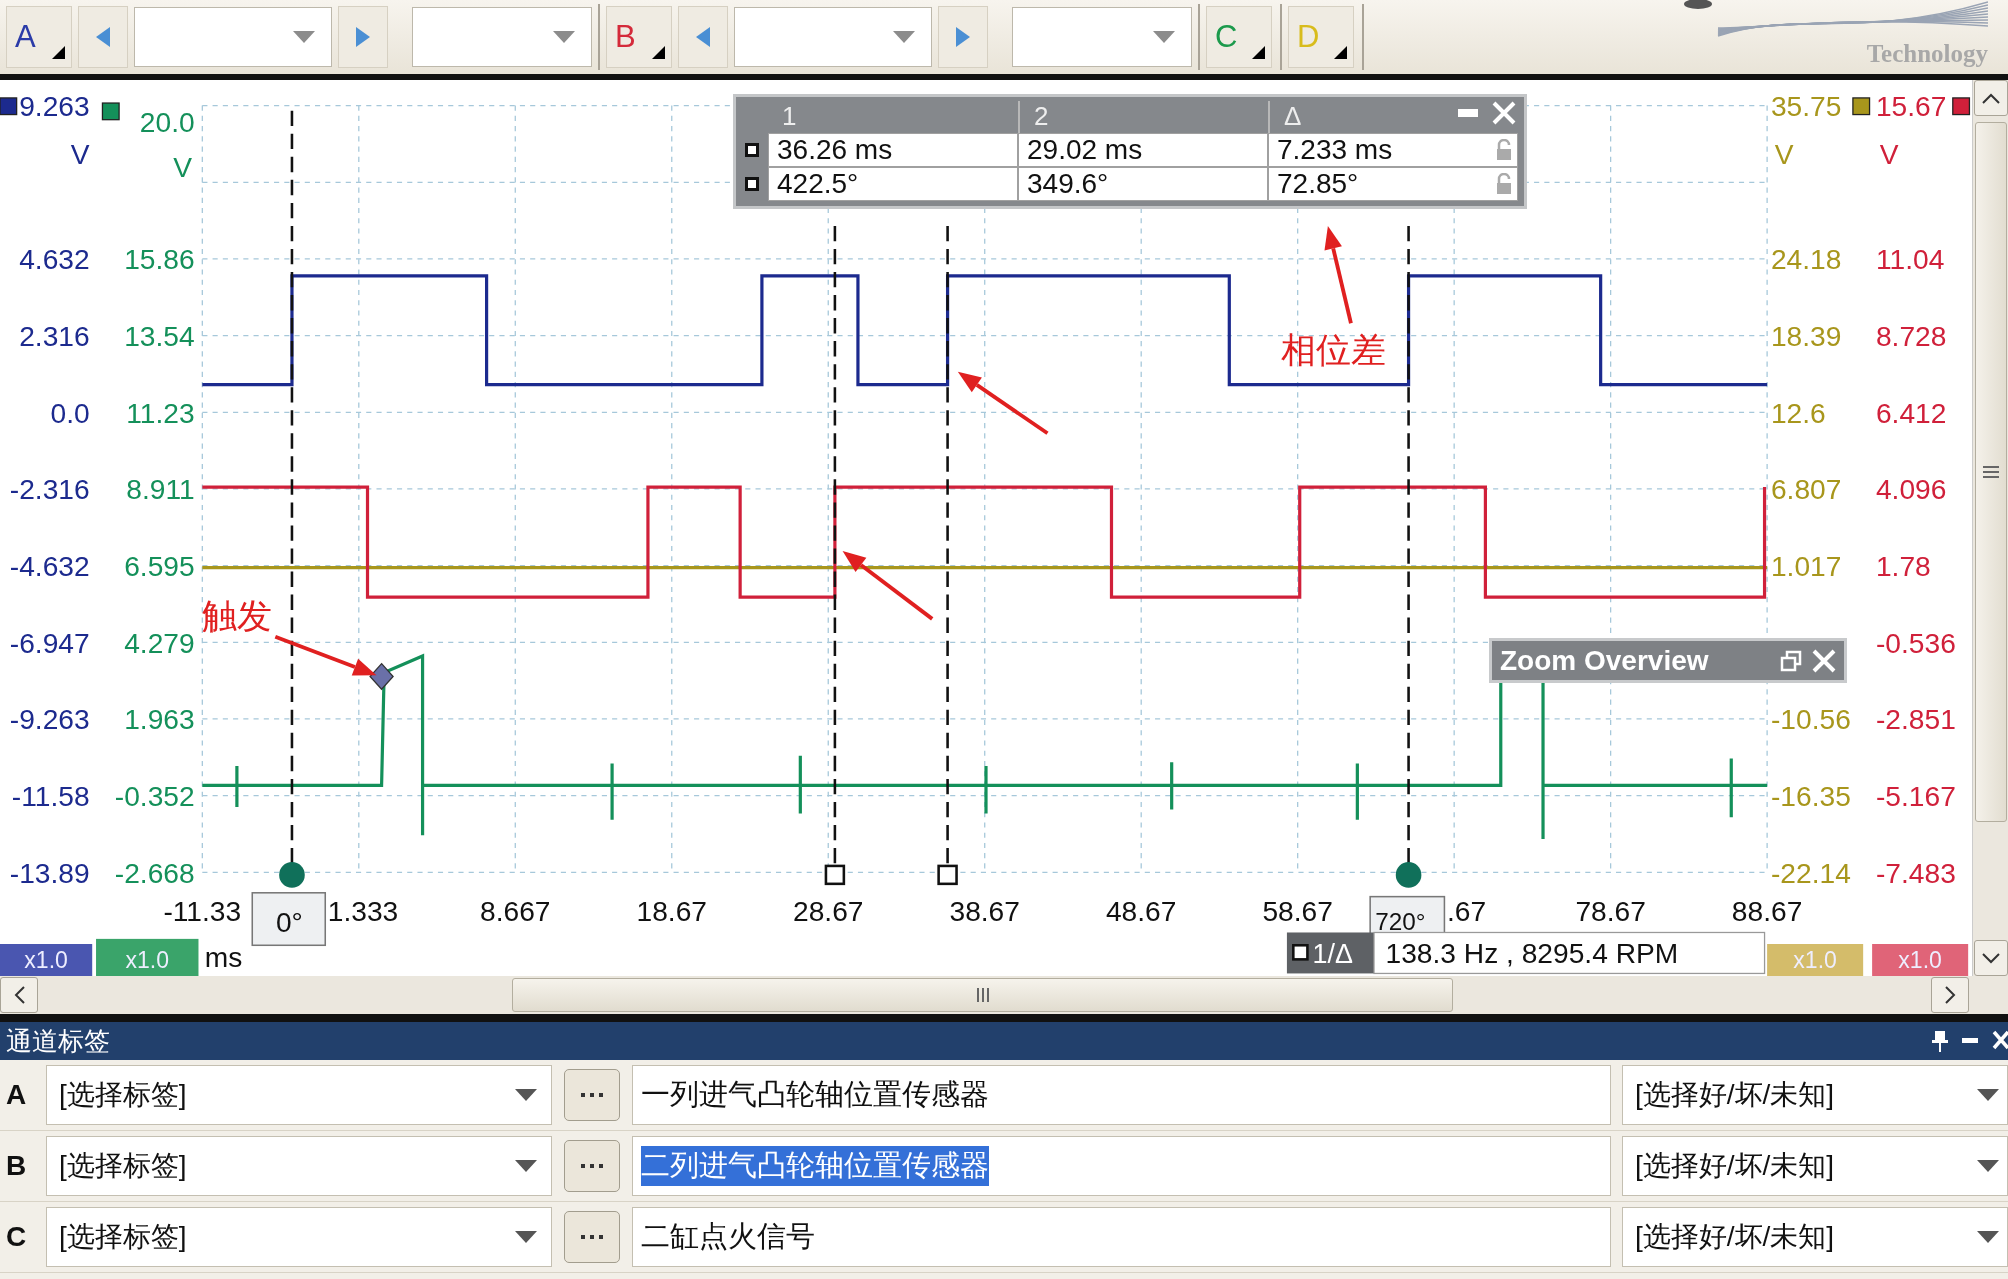 The image size is (2008, 1279). I want to click on pin-icon, so click(1940, 1041).